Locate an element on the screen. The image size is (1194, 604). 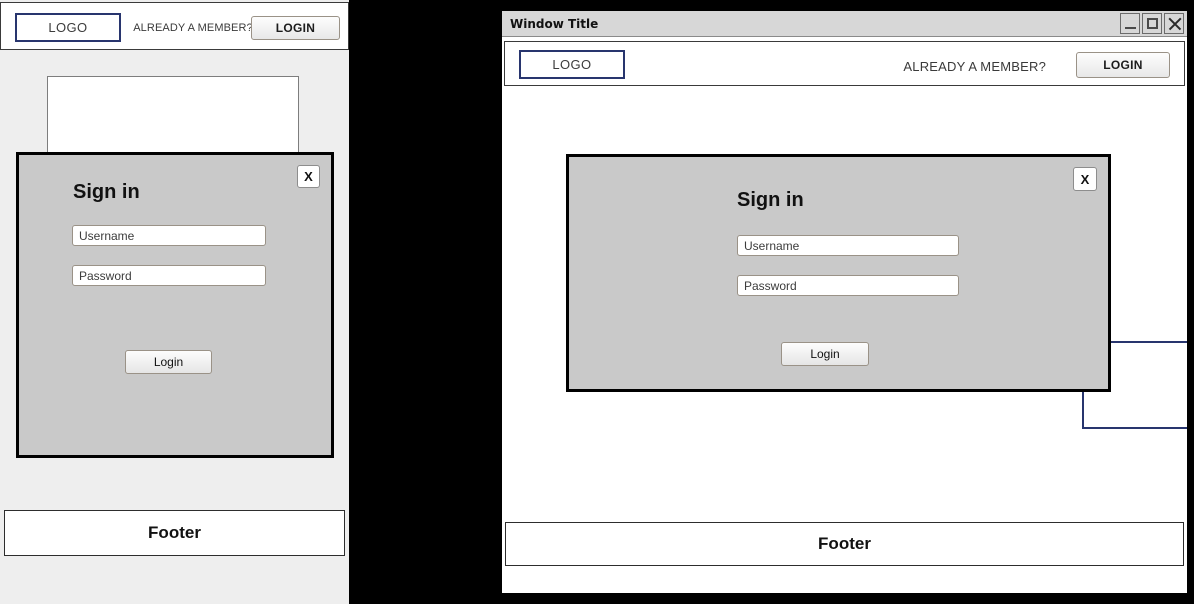
maximize-glyph is located at coordinates (1152, 23).